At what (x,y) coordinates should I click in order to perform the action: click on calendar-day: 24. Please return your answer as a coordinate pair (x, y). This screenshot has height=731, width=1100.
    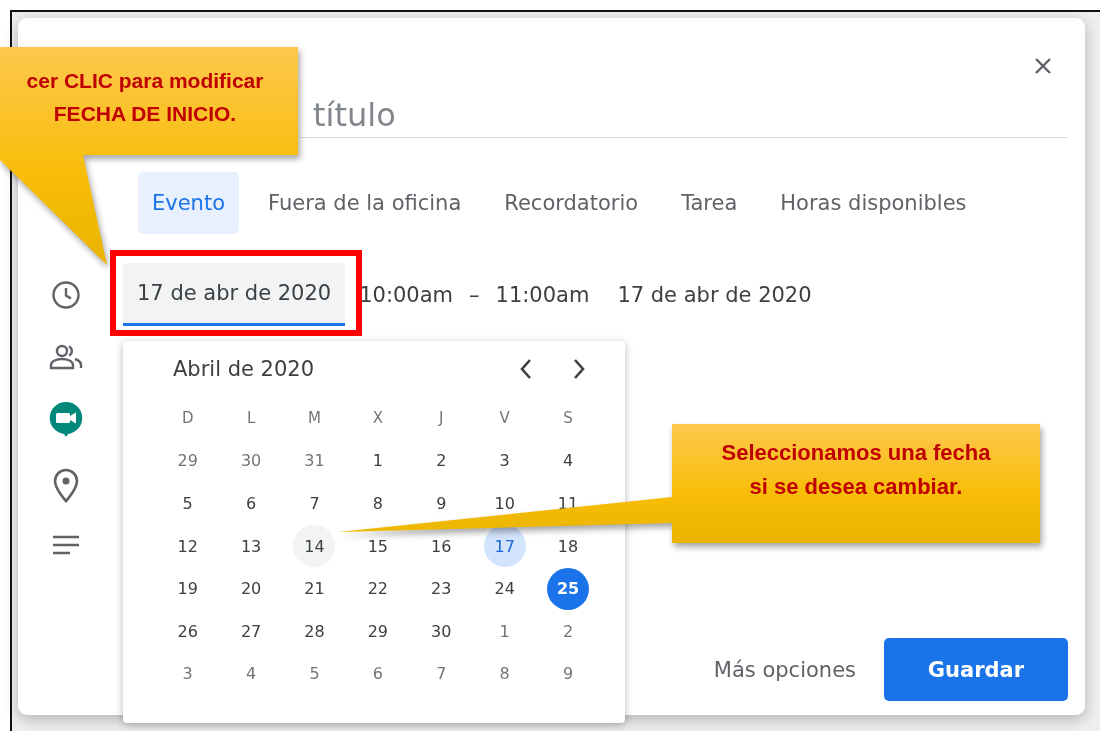
    Looking at the image, I should click on (504, 588).